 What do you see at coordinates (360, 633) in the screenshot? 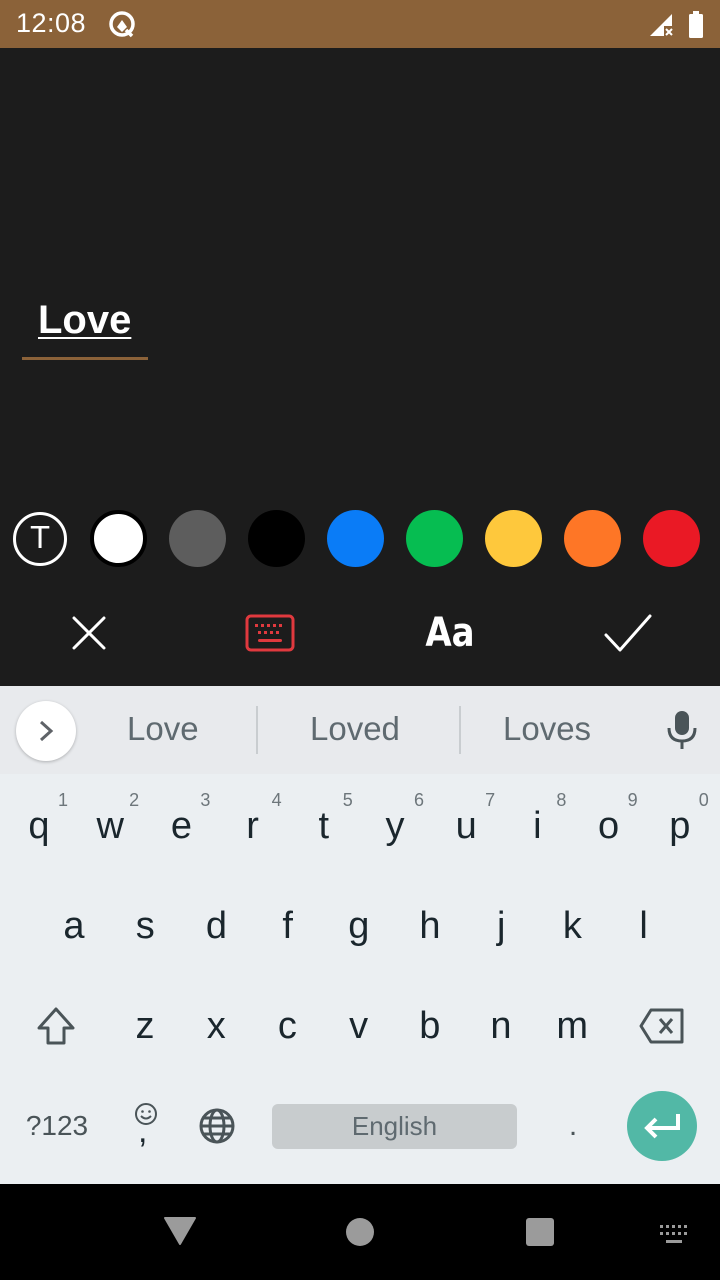
I see `editor-toolbar: Aa` at bounding box center [360, 633].